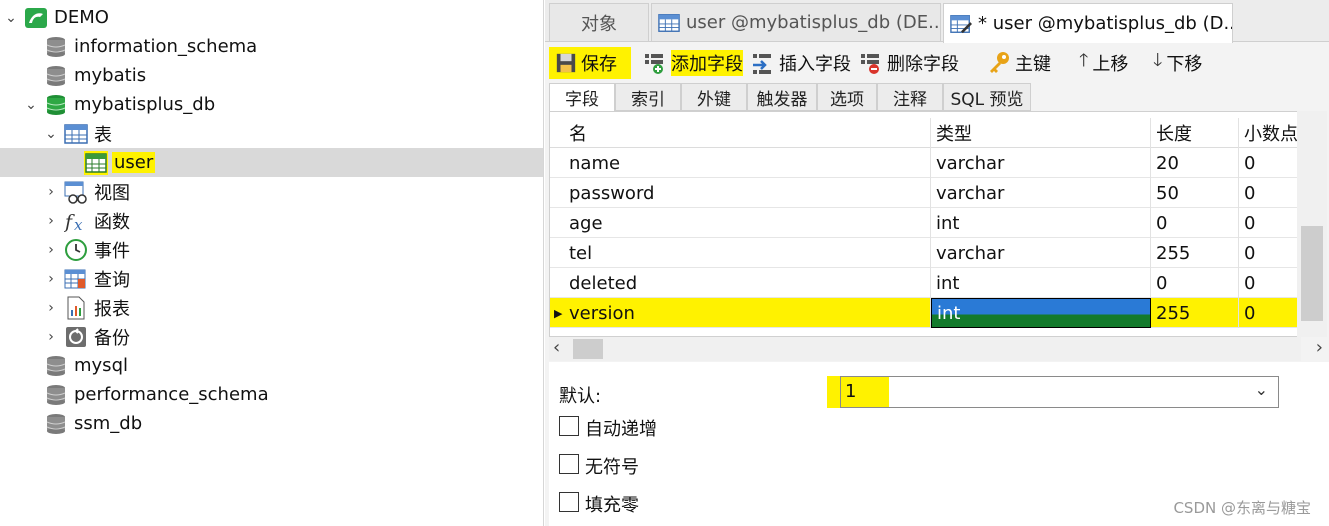  Describe the element at coordinates (714, 97) in the screenshot. I see `subtab-foreign-keys: 外键` at that location.